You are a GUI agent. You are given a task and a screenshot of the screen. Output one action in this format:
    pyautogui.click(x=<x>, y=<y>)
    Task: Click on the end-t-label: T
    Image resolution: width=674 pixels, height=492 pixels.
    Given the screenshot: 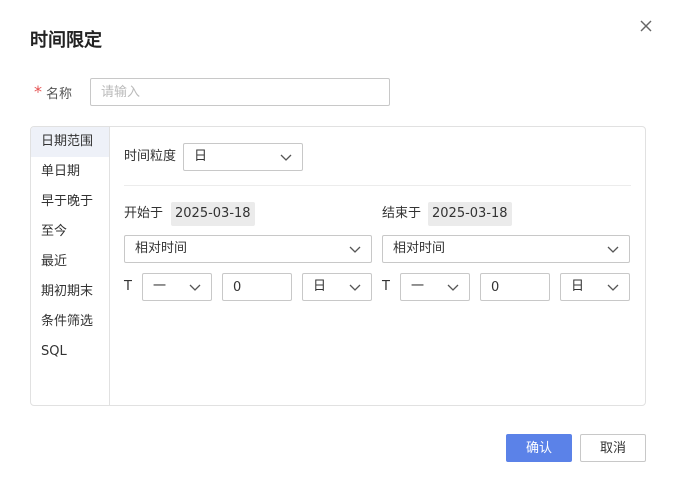 What is the action you would take?
    pyautogui.click(x=386, y=286)
    